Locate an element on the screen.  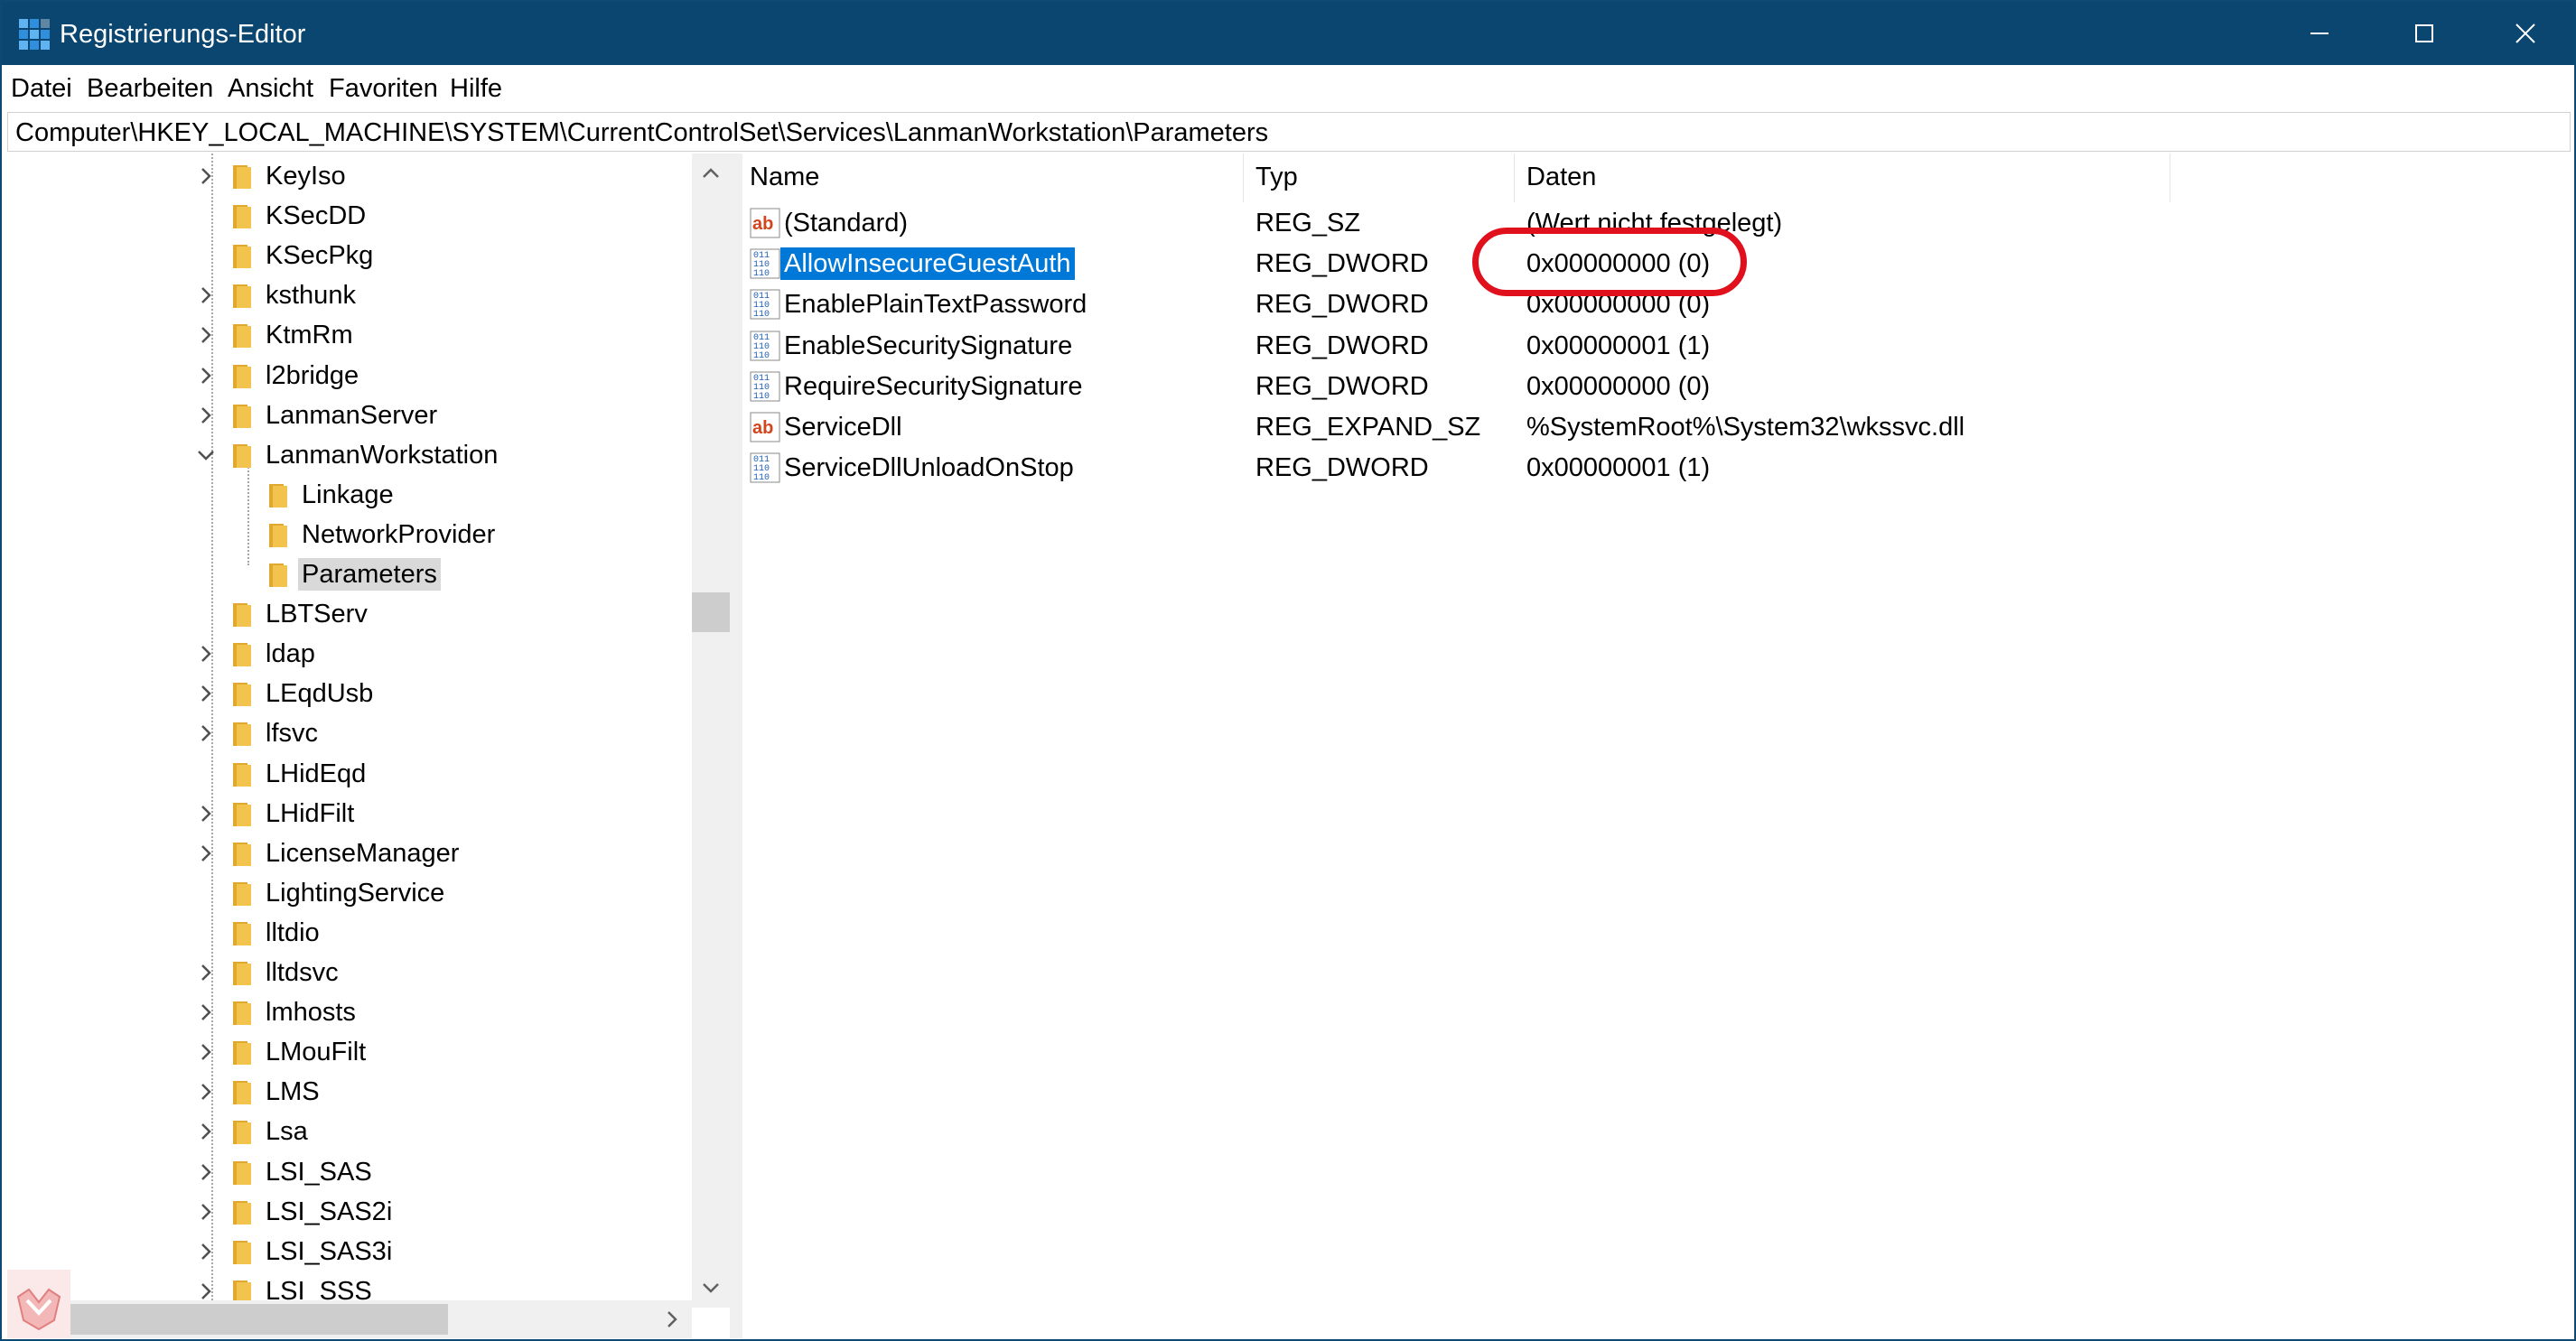
tree-item-lsi-sas2i: LSI_SAS2i is located at coordinates (350, 1212).